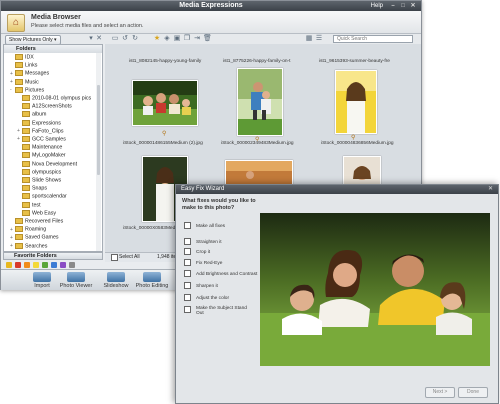  Describe the element at coordinates (129, 257) in the screenshot. I see `select-all-label: Select All` at that location.